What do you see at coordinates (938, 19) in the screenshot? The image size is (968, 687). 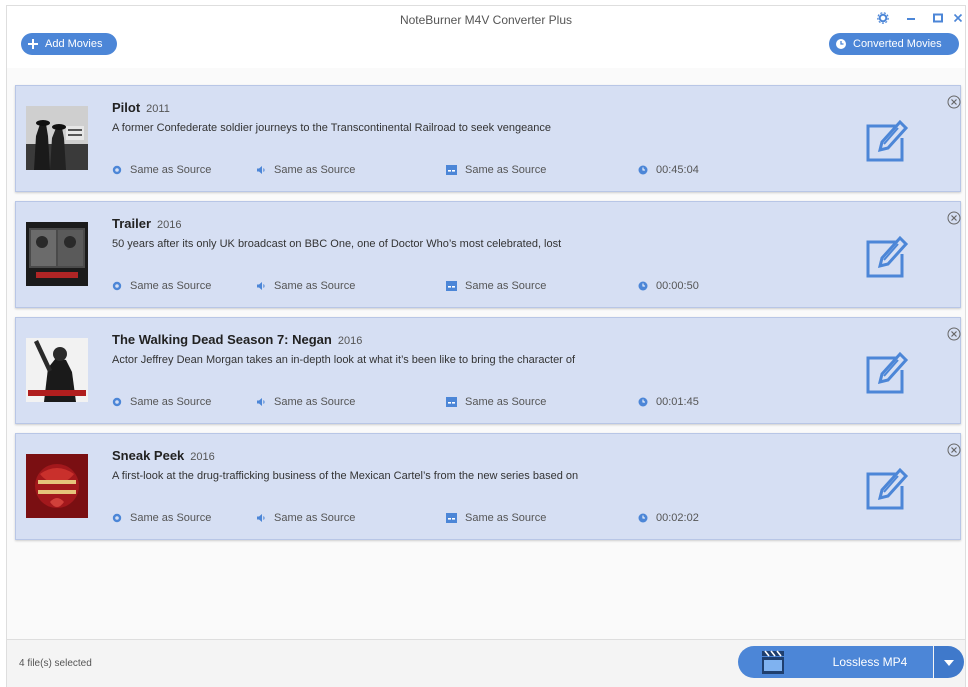 I see `maximize-icon` at bounding box center [938, 19].